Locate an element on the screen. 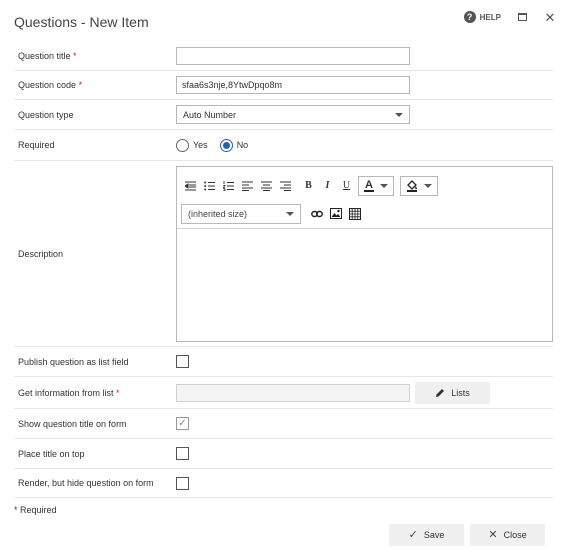  dialog-footer: ✓ Save ✕ Close is located at coordinates (467, 535).